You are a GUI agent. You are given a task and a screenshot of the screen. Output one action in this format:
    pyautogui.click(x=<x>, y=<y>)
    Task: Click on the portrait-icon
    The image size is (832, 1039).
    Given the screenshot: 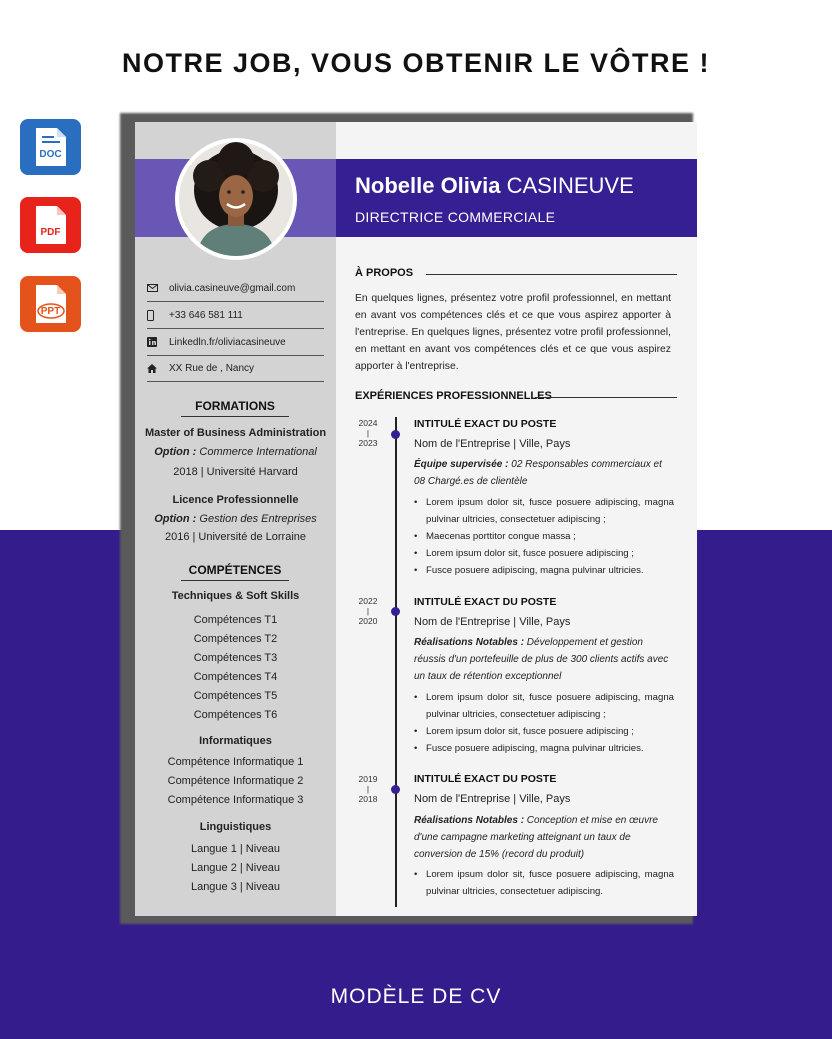 What is the action you would take?
    pyautogui.click(x=236, y=199)
    